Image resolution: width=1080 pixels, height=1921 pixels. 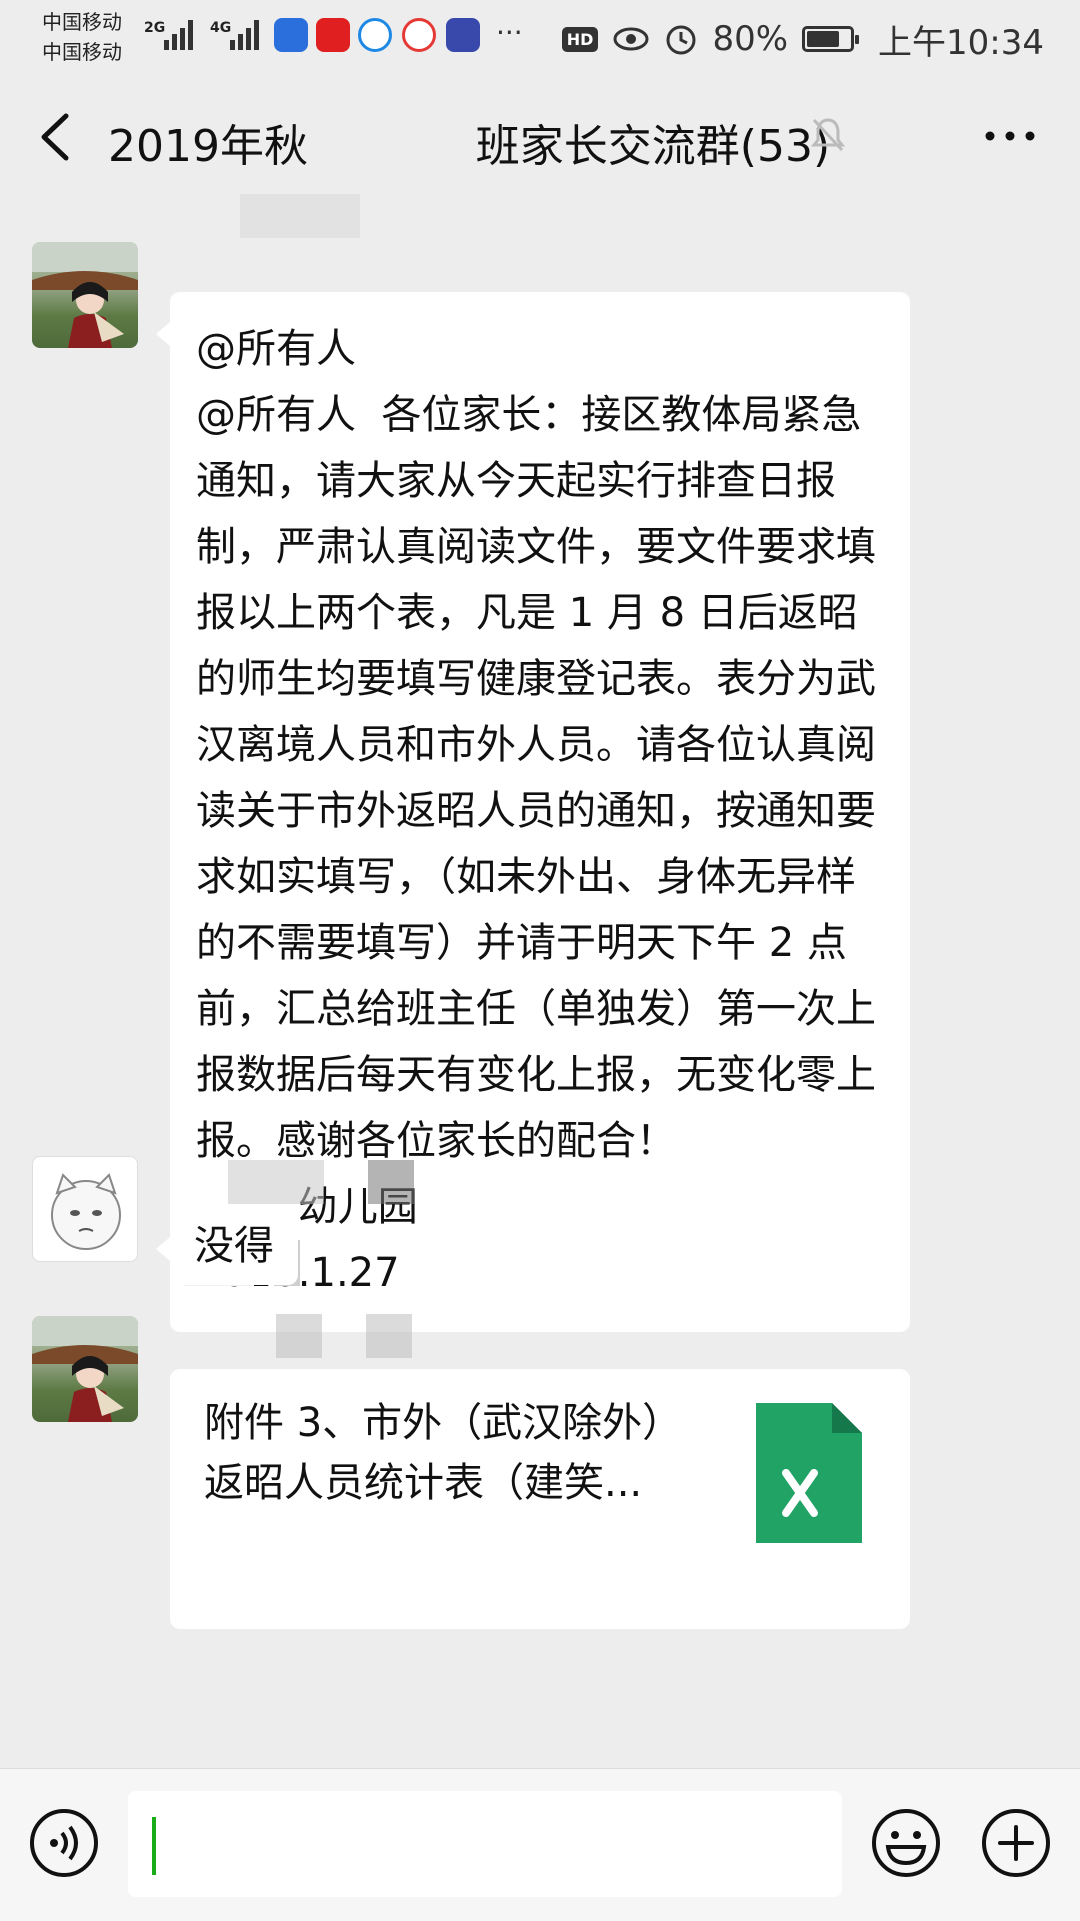 What do you see at coordinates (82, 22) in the screenshot?
I see `carrier-label-1: 中国移动` at bounding box center [82, 22].